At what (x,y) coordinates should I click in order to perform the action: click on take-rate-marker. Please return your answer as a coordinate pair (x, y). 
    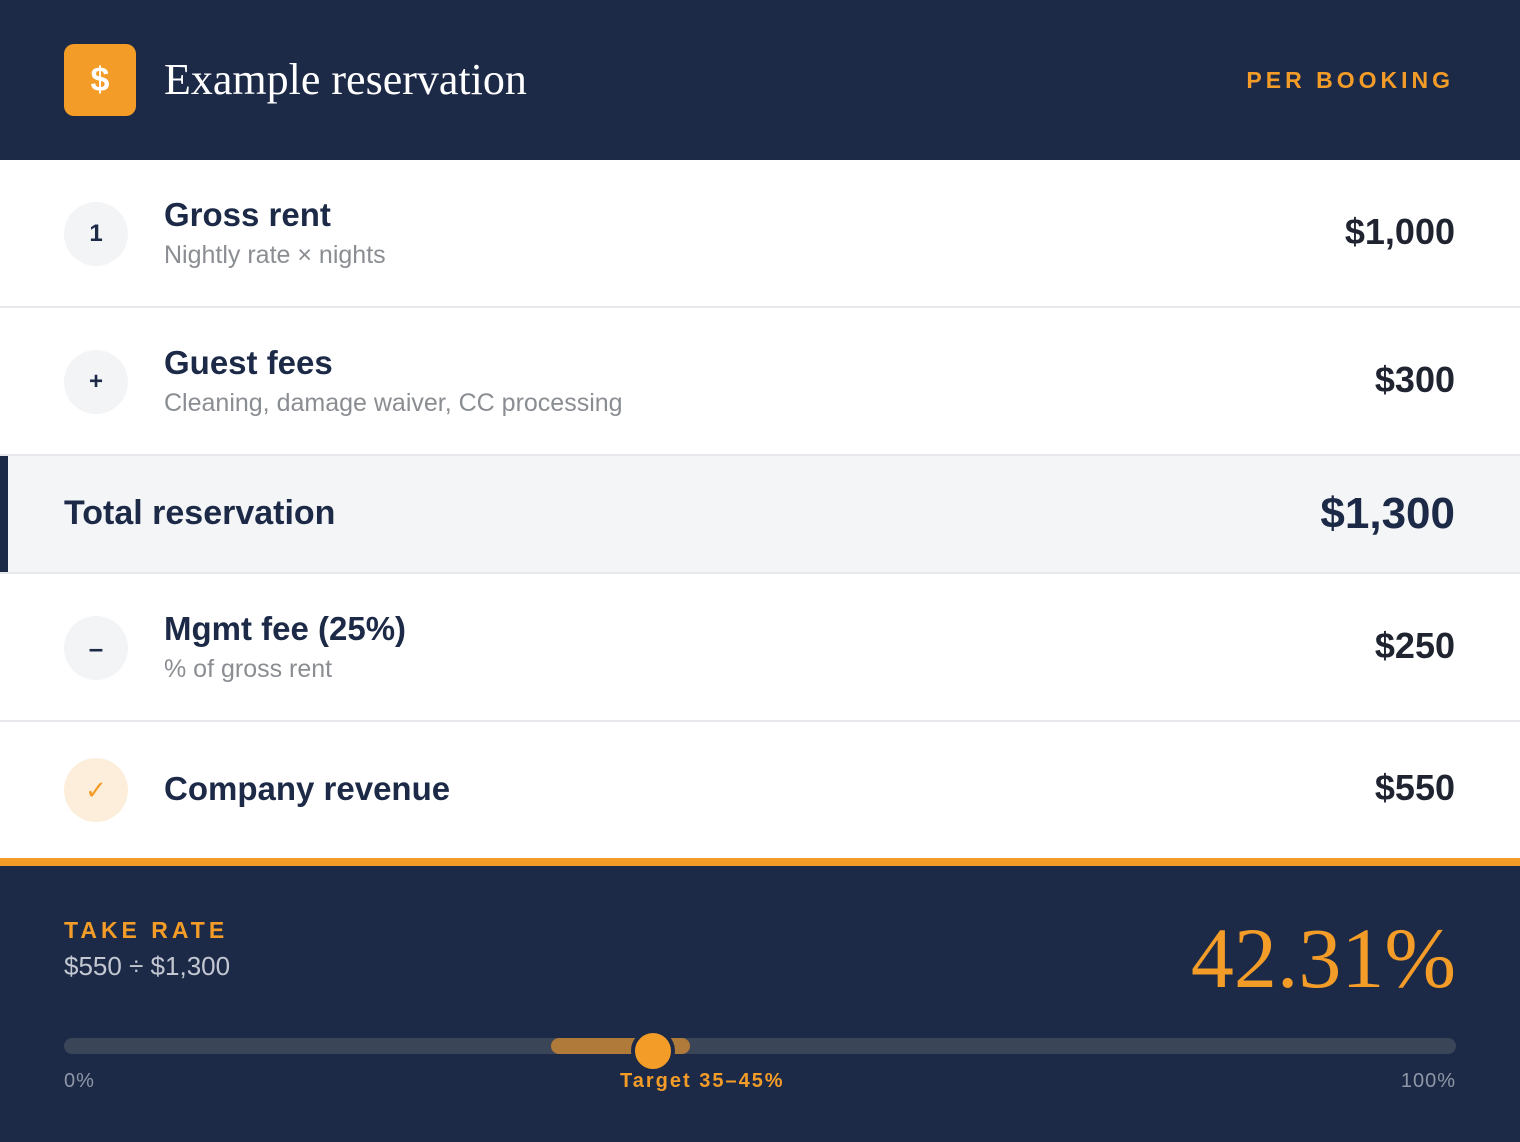
    Looking at the image, I should click on (652, 1051).